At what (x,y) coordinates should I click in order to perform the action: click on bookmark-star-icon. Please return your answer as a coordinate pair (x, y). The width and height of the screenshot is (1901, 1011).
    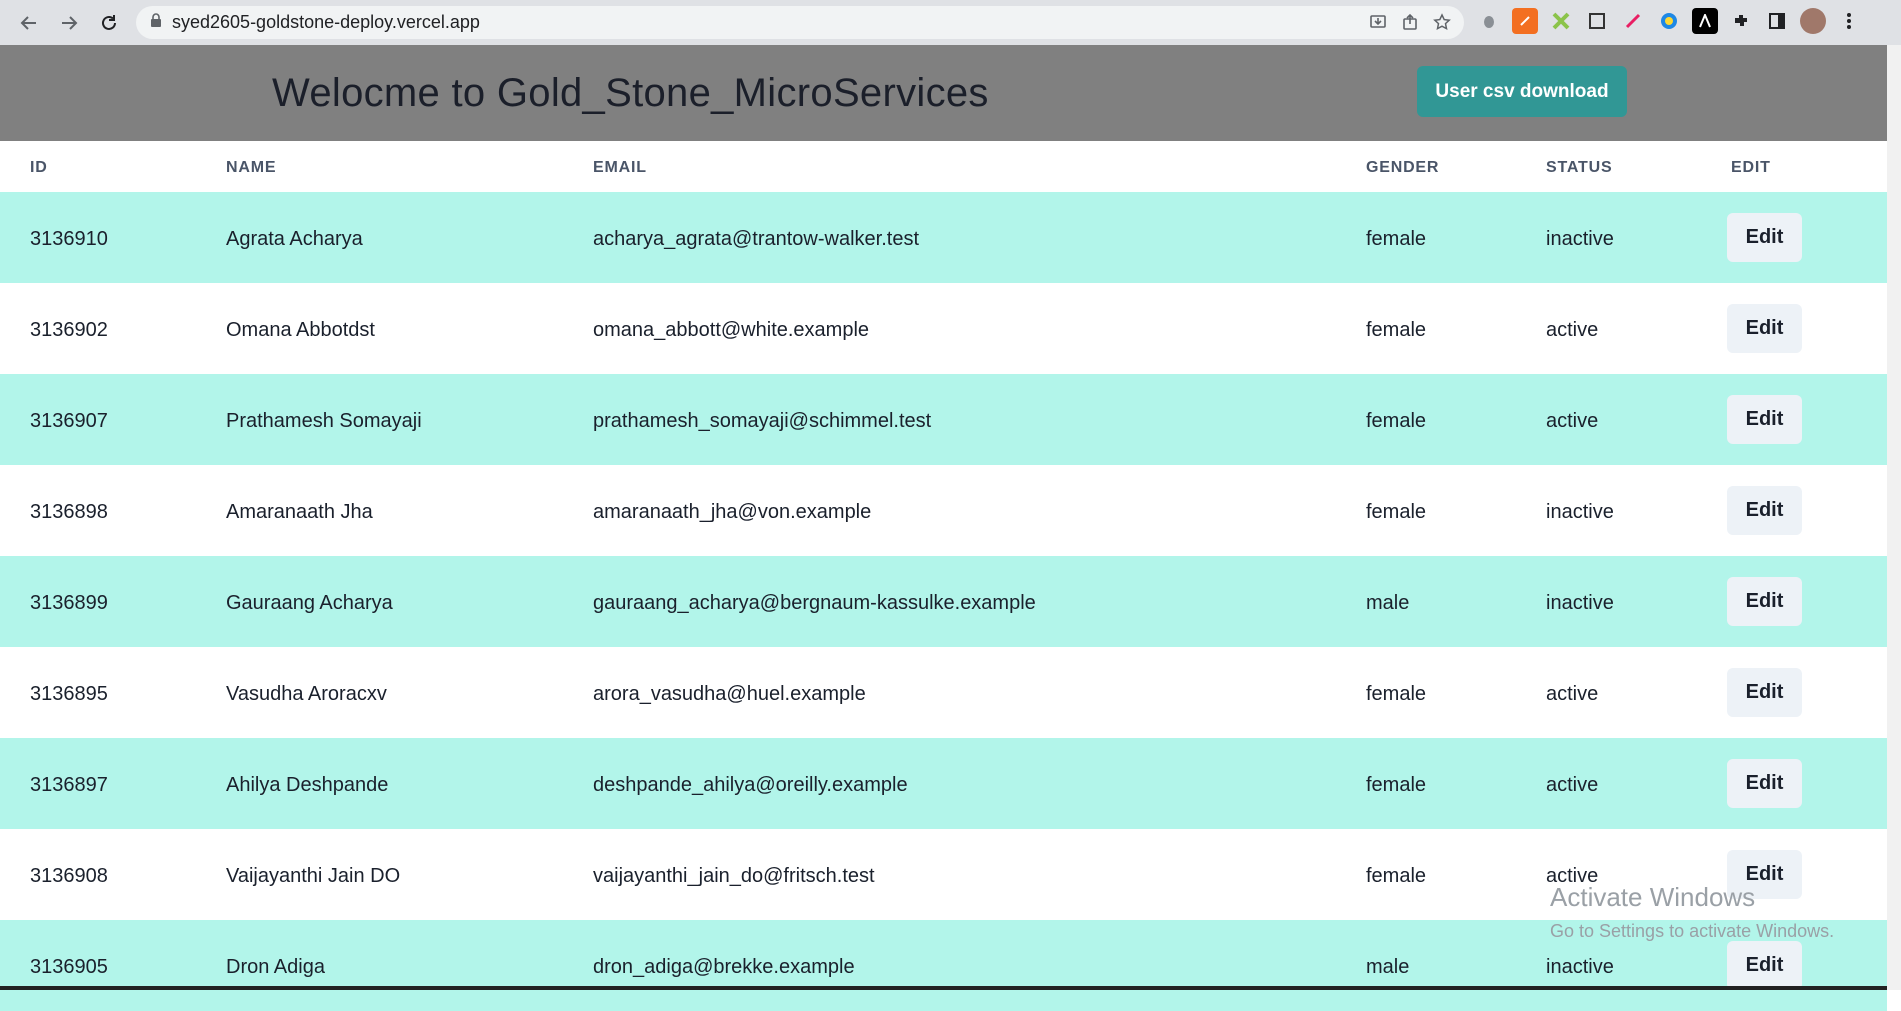
    Looking at the image, I should click on (1442, 22).